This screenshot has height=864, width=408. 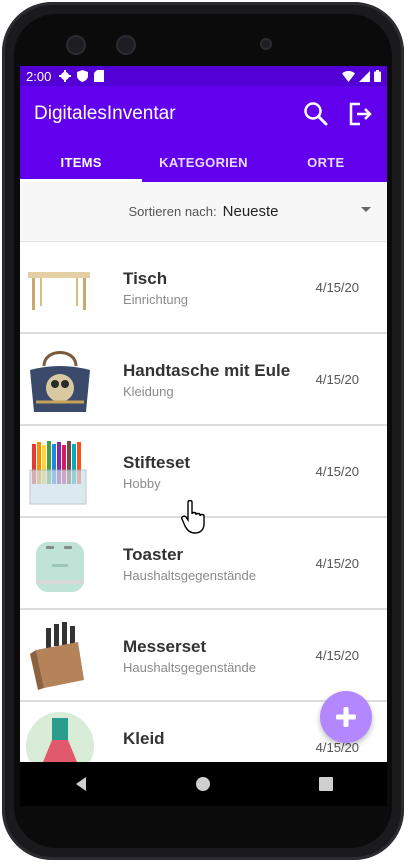 I want to click on dropdown-caret-icon, so click(x=366, y=209).